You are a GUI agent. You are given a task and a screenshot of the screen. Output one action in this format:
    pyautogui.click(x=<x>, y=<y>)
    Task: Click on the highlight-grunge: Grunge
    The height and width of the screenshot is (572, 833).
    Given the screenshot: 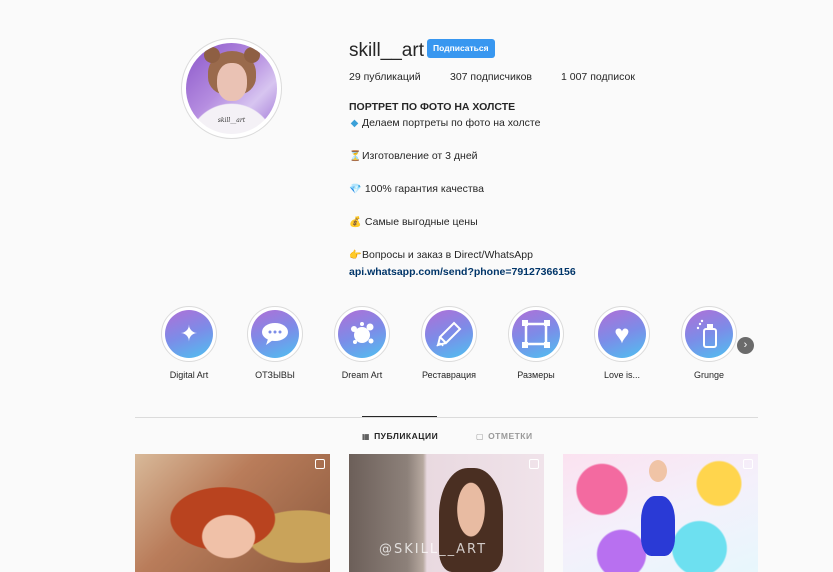 What is the action you would take?
    pyautogui.click(x=709, y=343)
    